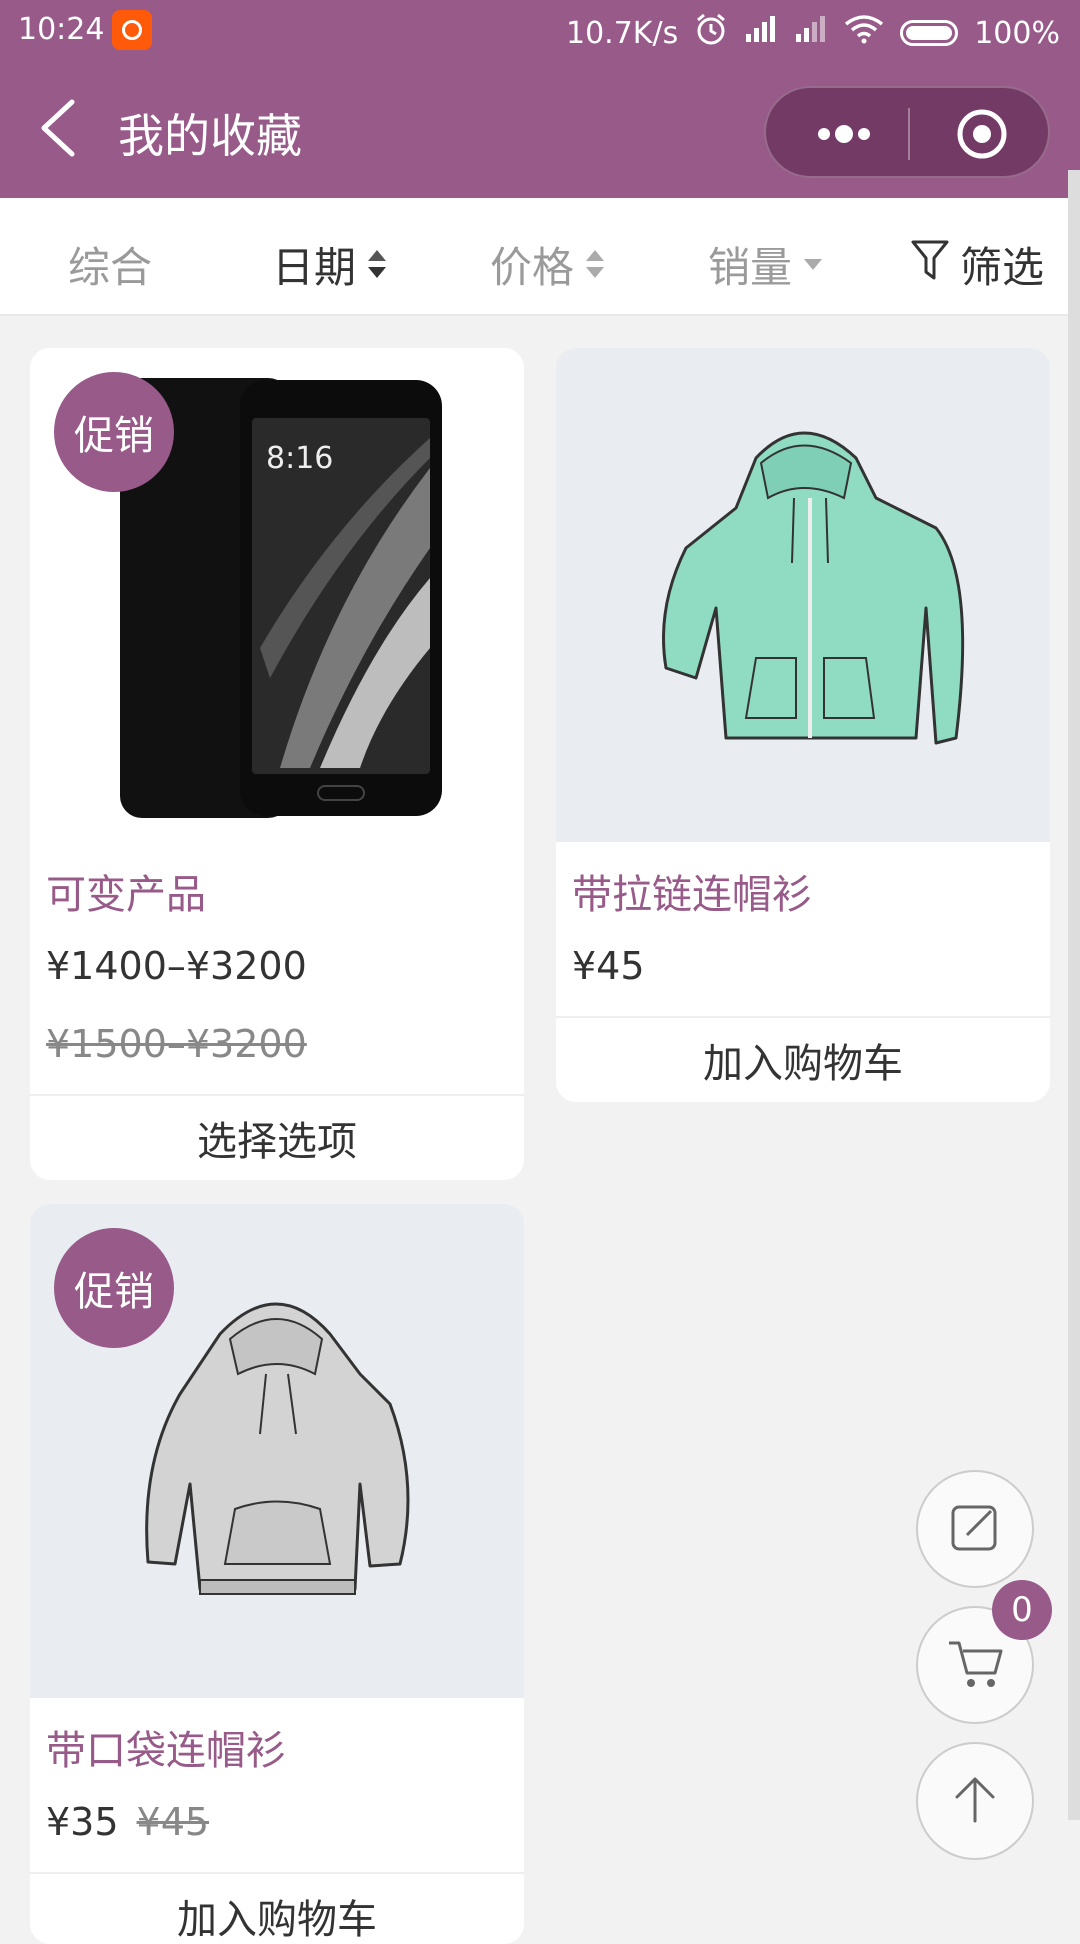 Image resolution: width=1080 pixels, height=1944 pixels. I want to click on product-price: ¥1400–¥3200, so click(176, 966).